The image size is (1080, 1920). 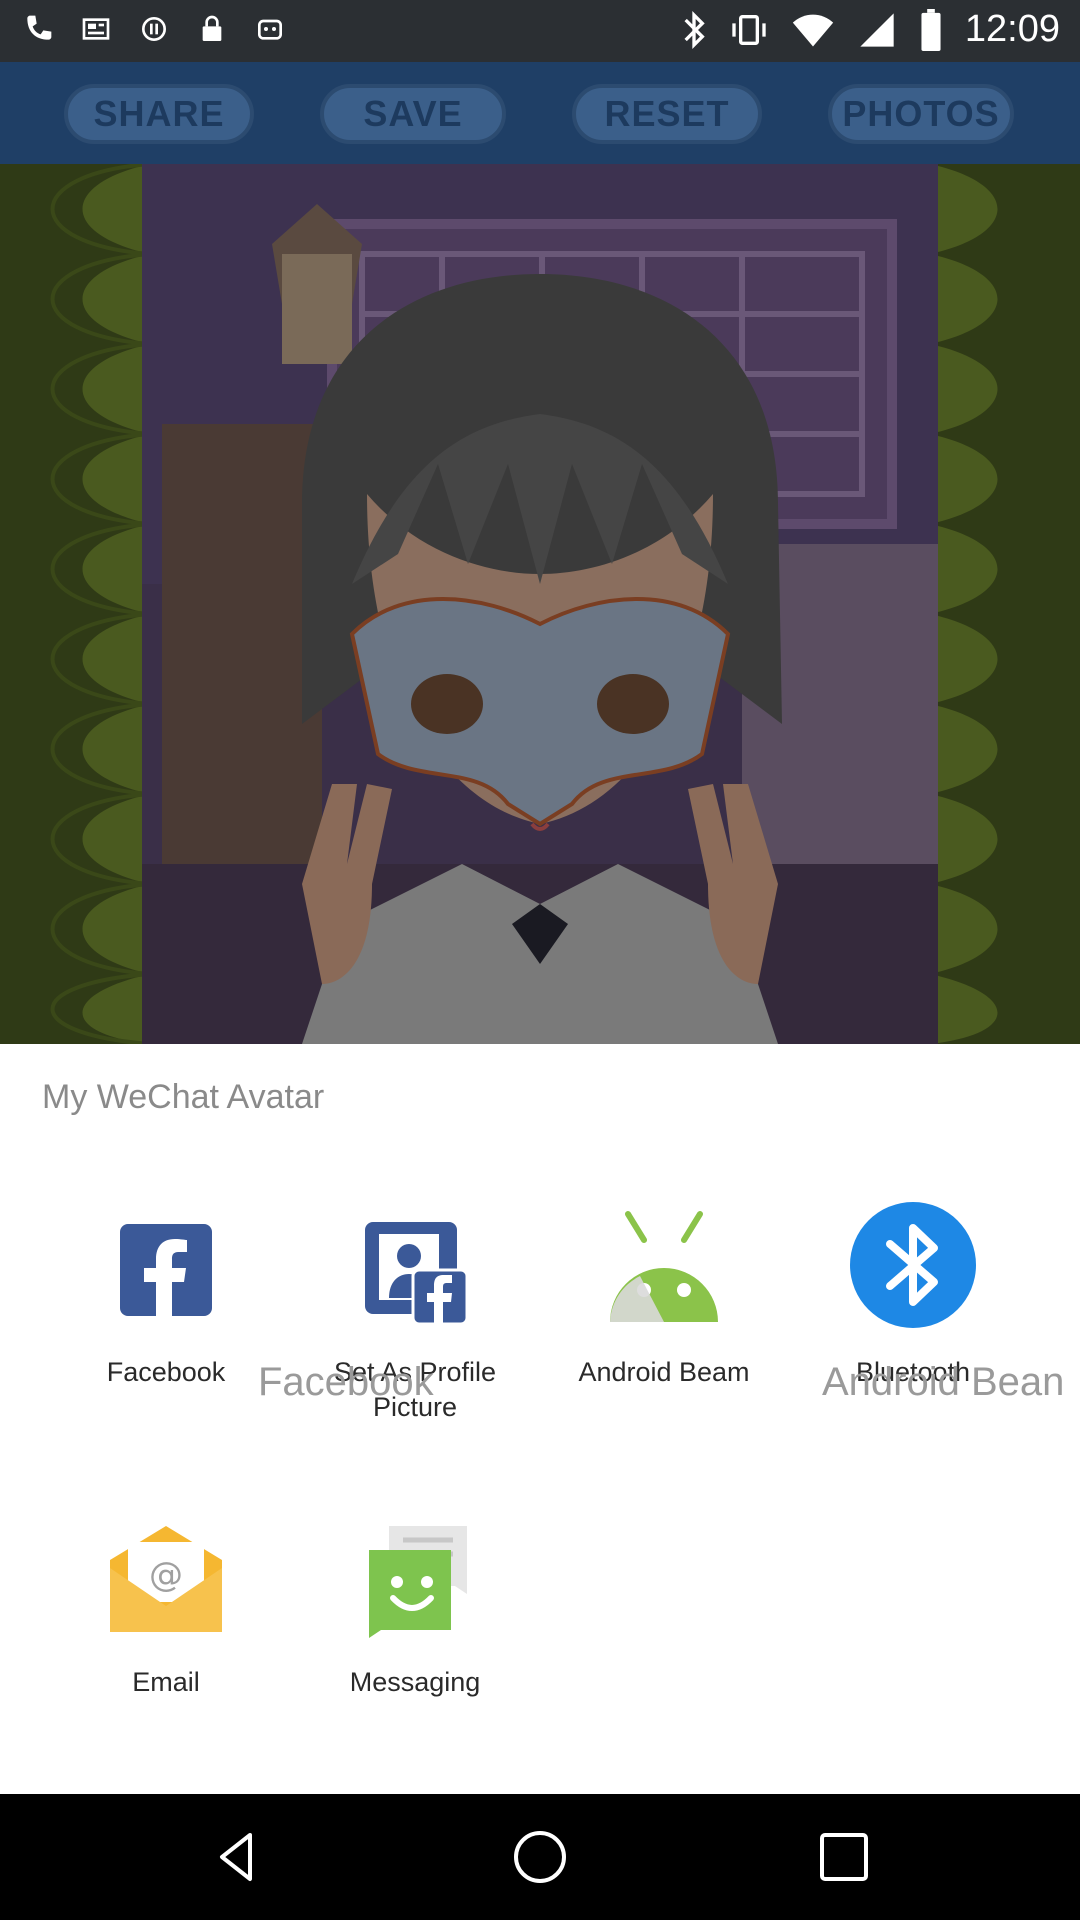 What do you see at coordinates (667, 114) in the screenshot?
I see `reset-button: RESET` at bounding box center [667, 114].